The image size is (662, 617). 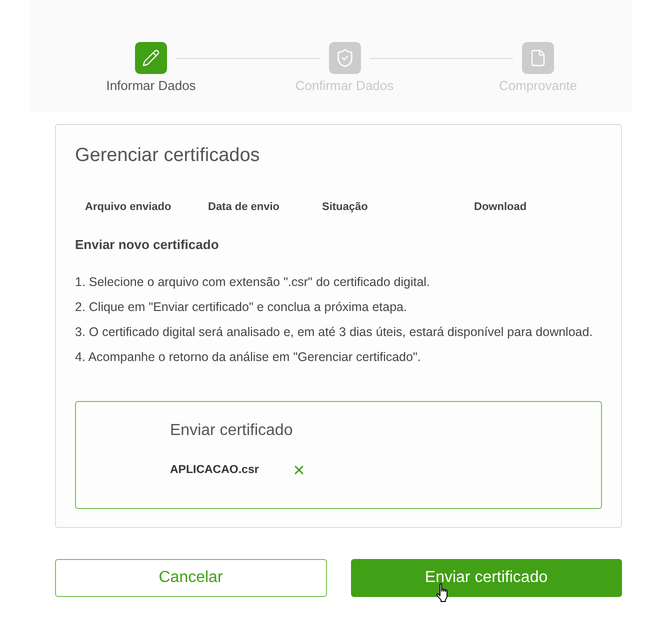 What do you see at coordinates (168, 156) in the screenshot?
I see `card-title: Gerenciar certificados` at bounding box center [168, 156].